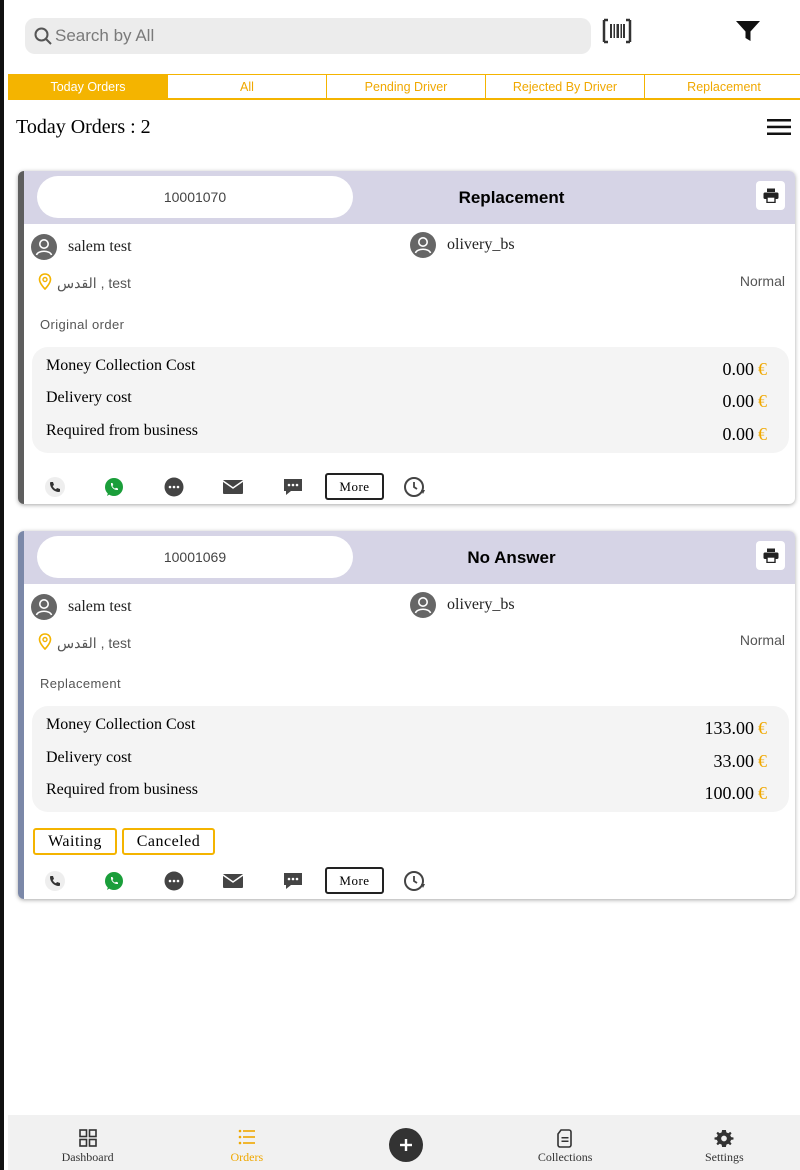 The image size is (800, 1170). What do you see at coordinates (43, 36) in the screenshot?
I see `search-icon` at bounding box center [43, 36].